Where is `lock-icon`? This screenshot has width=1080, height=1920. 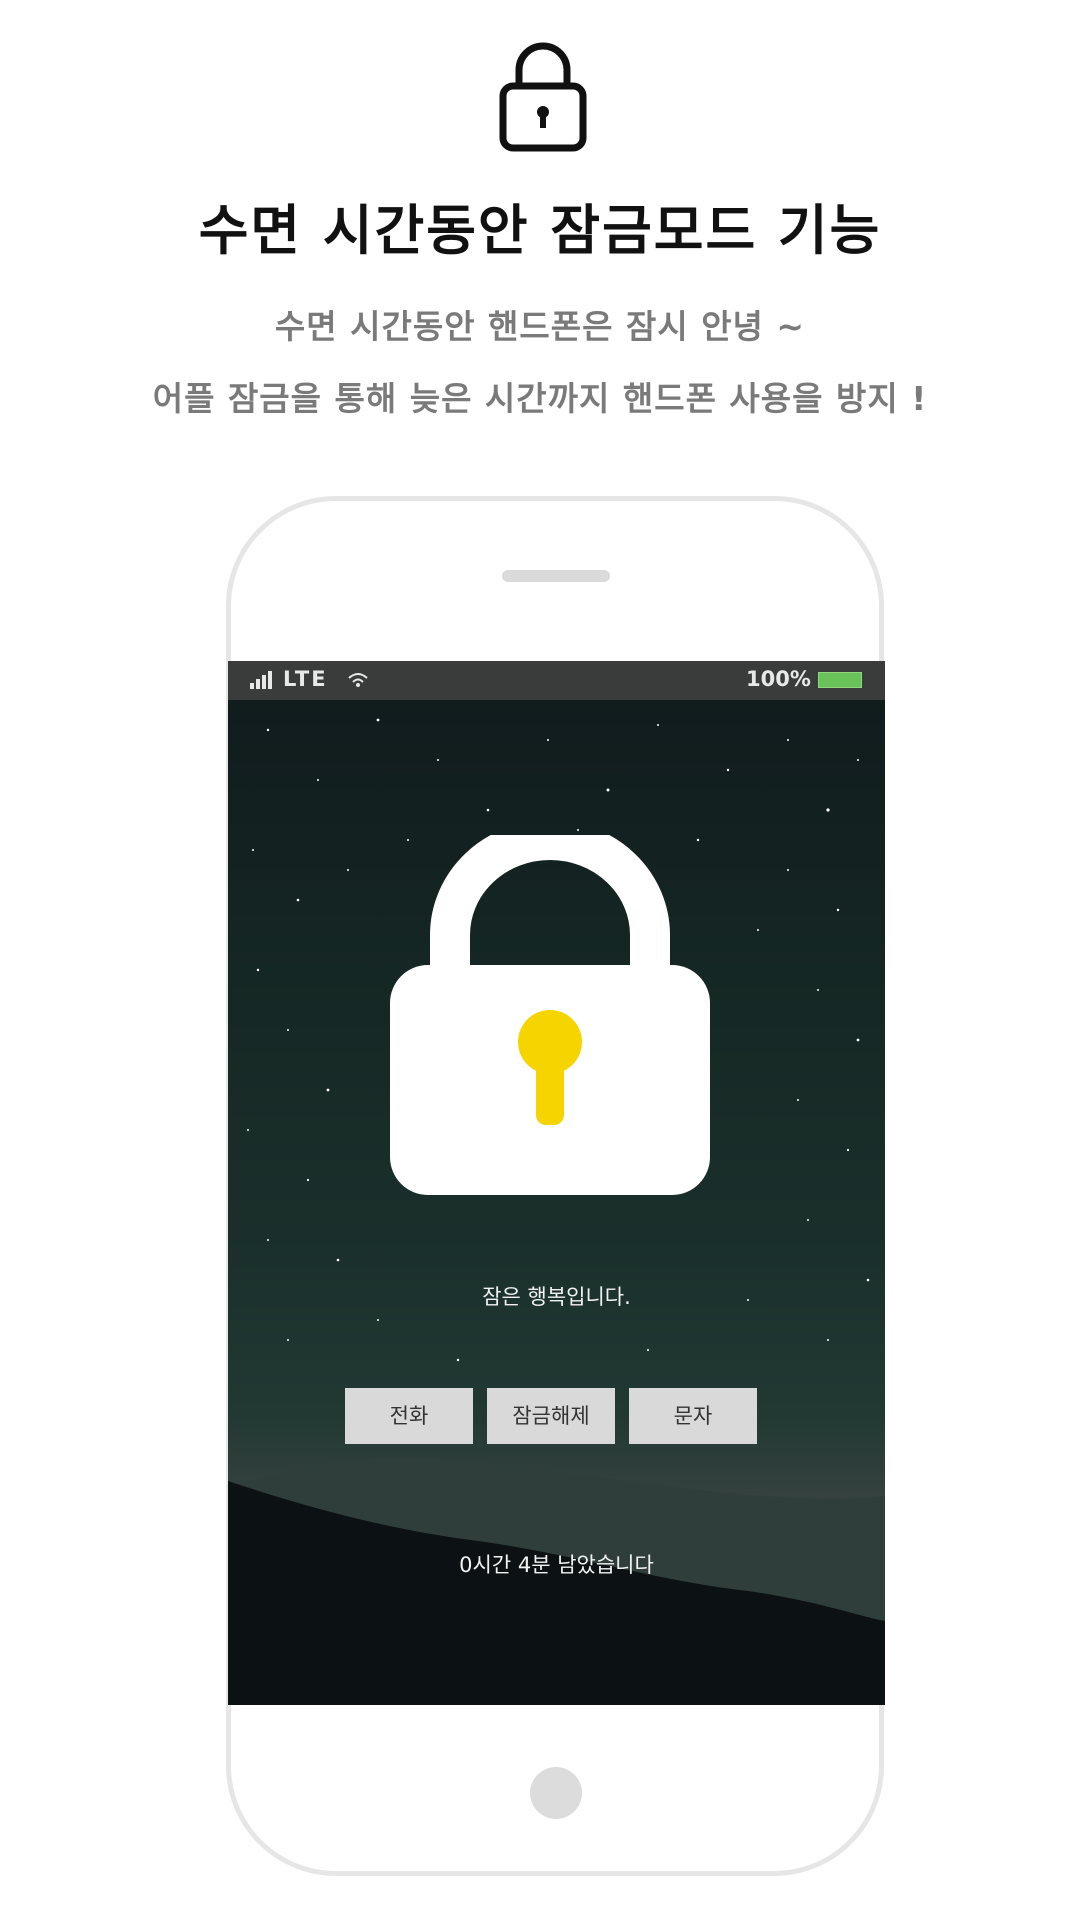
lock-icon is located at coordinates (543, 97).